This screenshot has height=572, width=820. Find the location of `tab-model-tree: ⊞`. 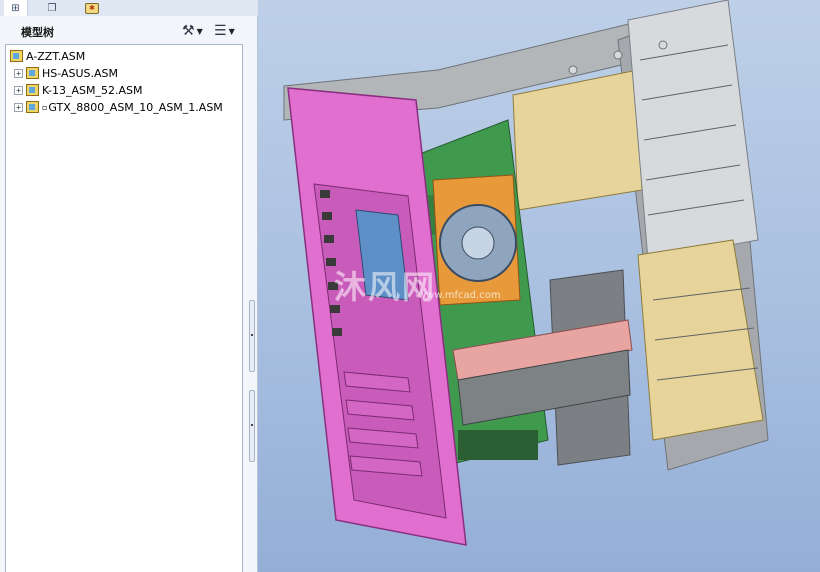

tab-model-tree: ⊞ is located at coordinates (16, 8).